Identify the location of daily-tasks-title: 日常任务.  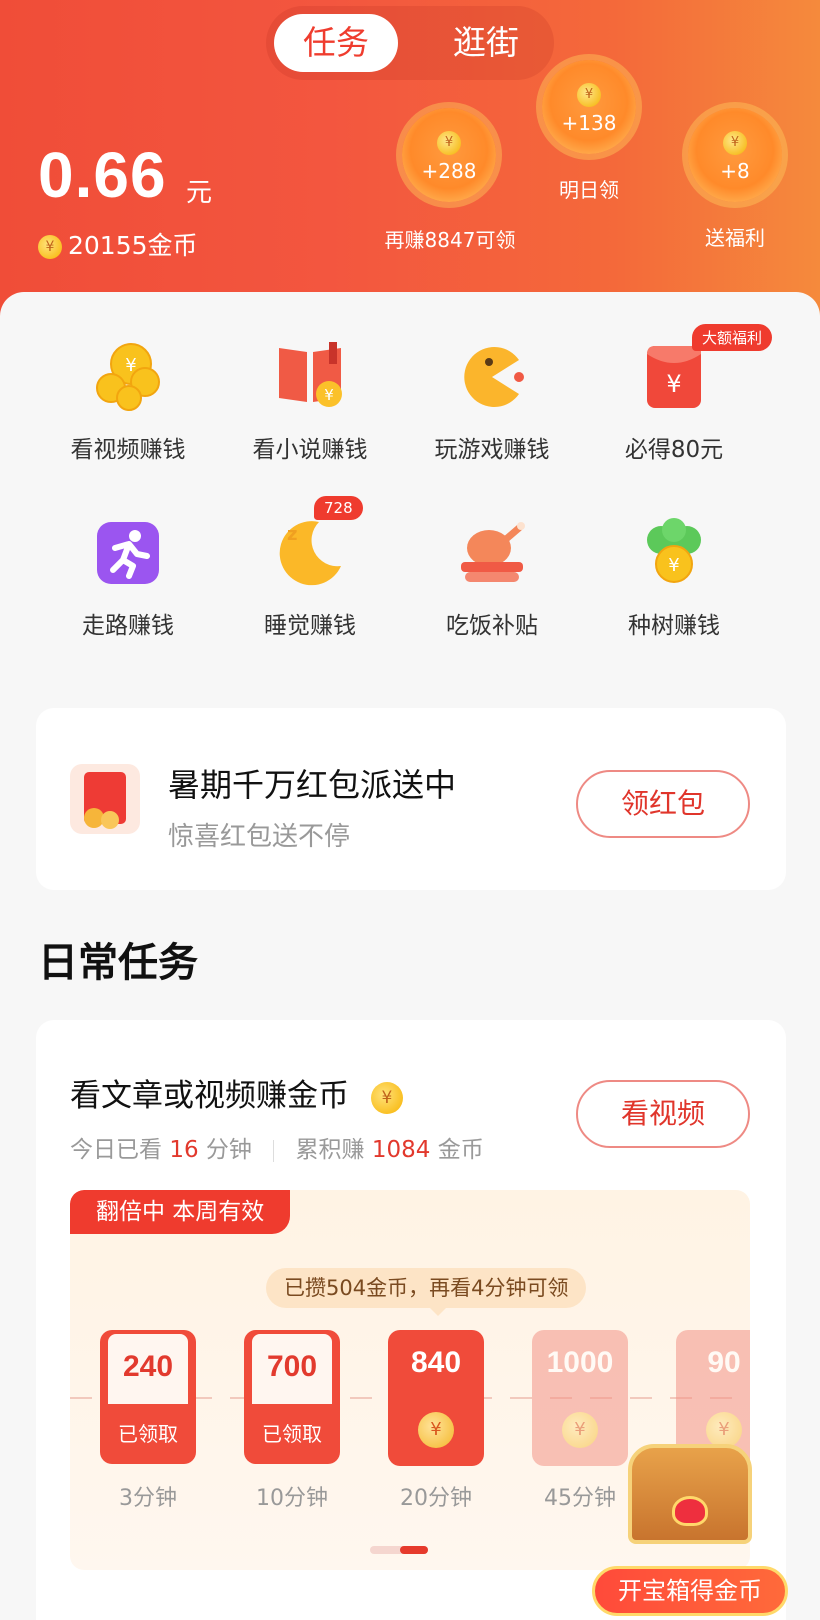
(118, 963).